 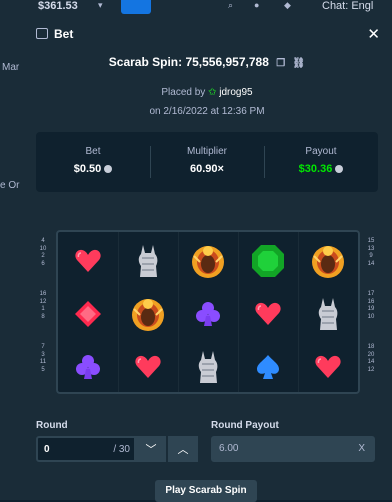 I want to click on game-id-text: Scarab Spin: 75,556,957,788, so click(x=188, y=62).